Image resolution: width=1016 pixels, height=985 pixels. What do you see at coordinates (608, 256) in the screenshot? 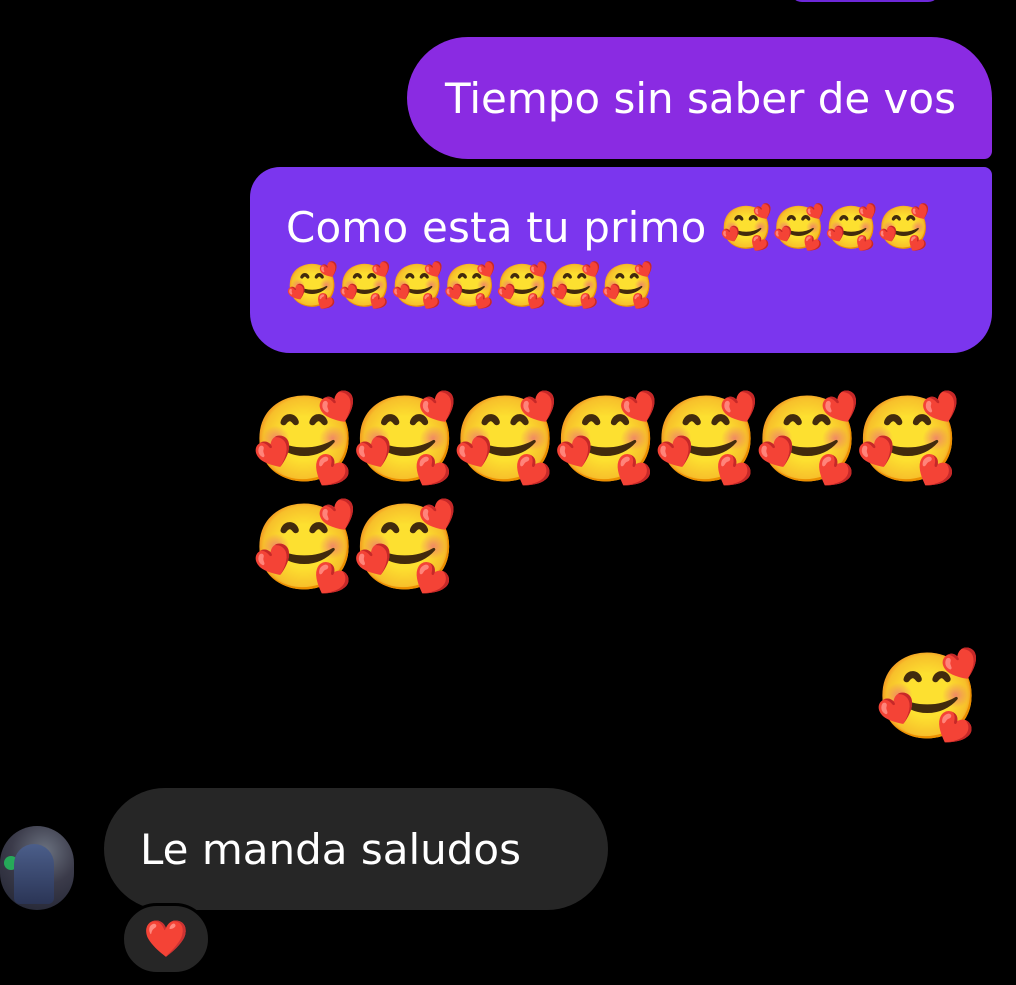
I see `message-text: Como esta tu primo 🥰🥰🥰🥰🥰🥰🥰🥰🥰🥰🥰` at bounding box center [608, 256].